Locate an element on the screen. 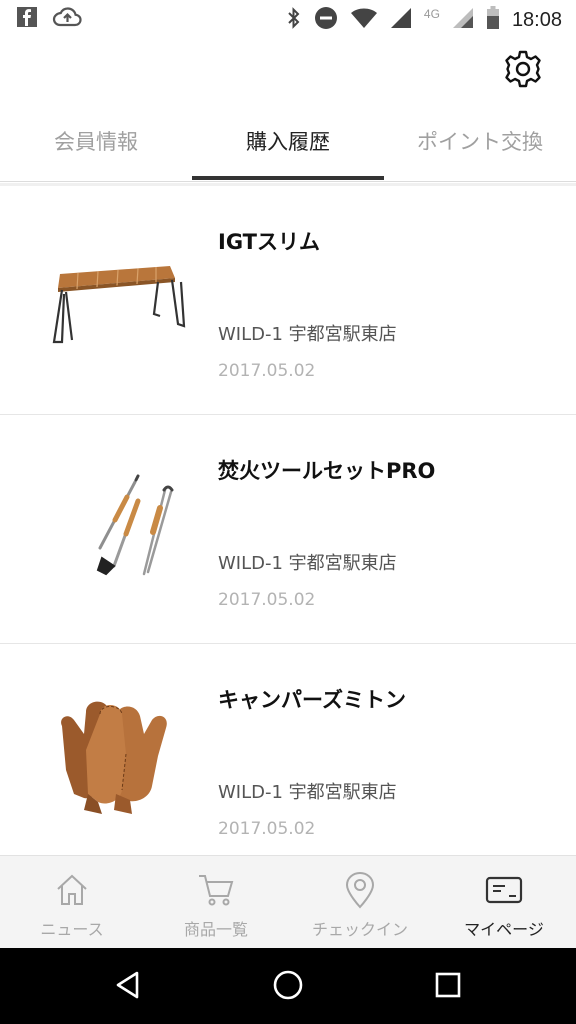  recents-button is located at coordinates (448, 987).